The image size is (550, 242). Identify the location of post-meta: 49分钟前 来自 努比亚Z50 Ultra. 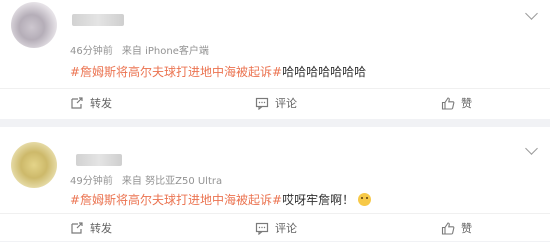
(149, 179).